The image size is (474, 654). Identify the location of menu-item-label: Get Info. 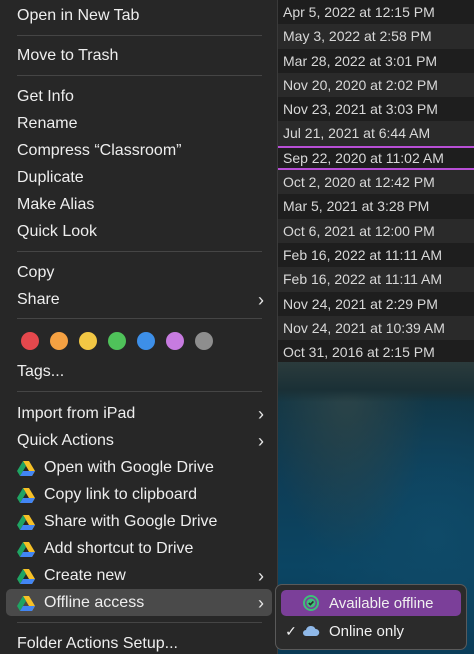
(45, 96).